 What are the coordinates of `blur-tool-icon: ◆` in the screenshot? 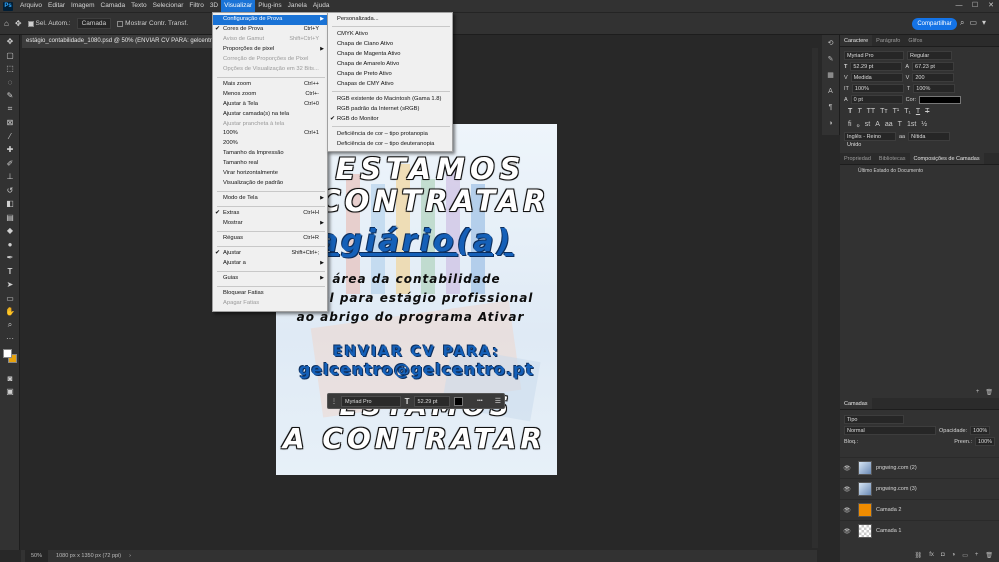 It's located at (10, 231).